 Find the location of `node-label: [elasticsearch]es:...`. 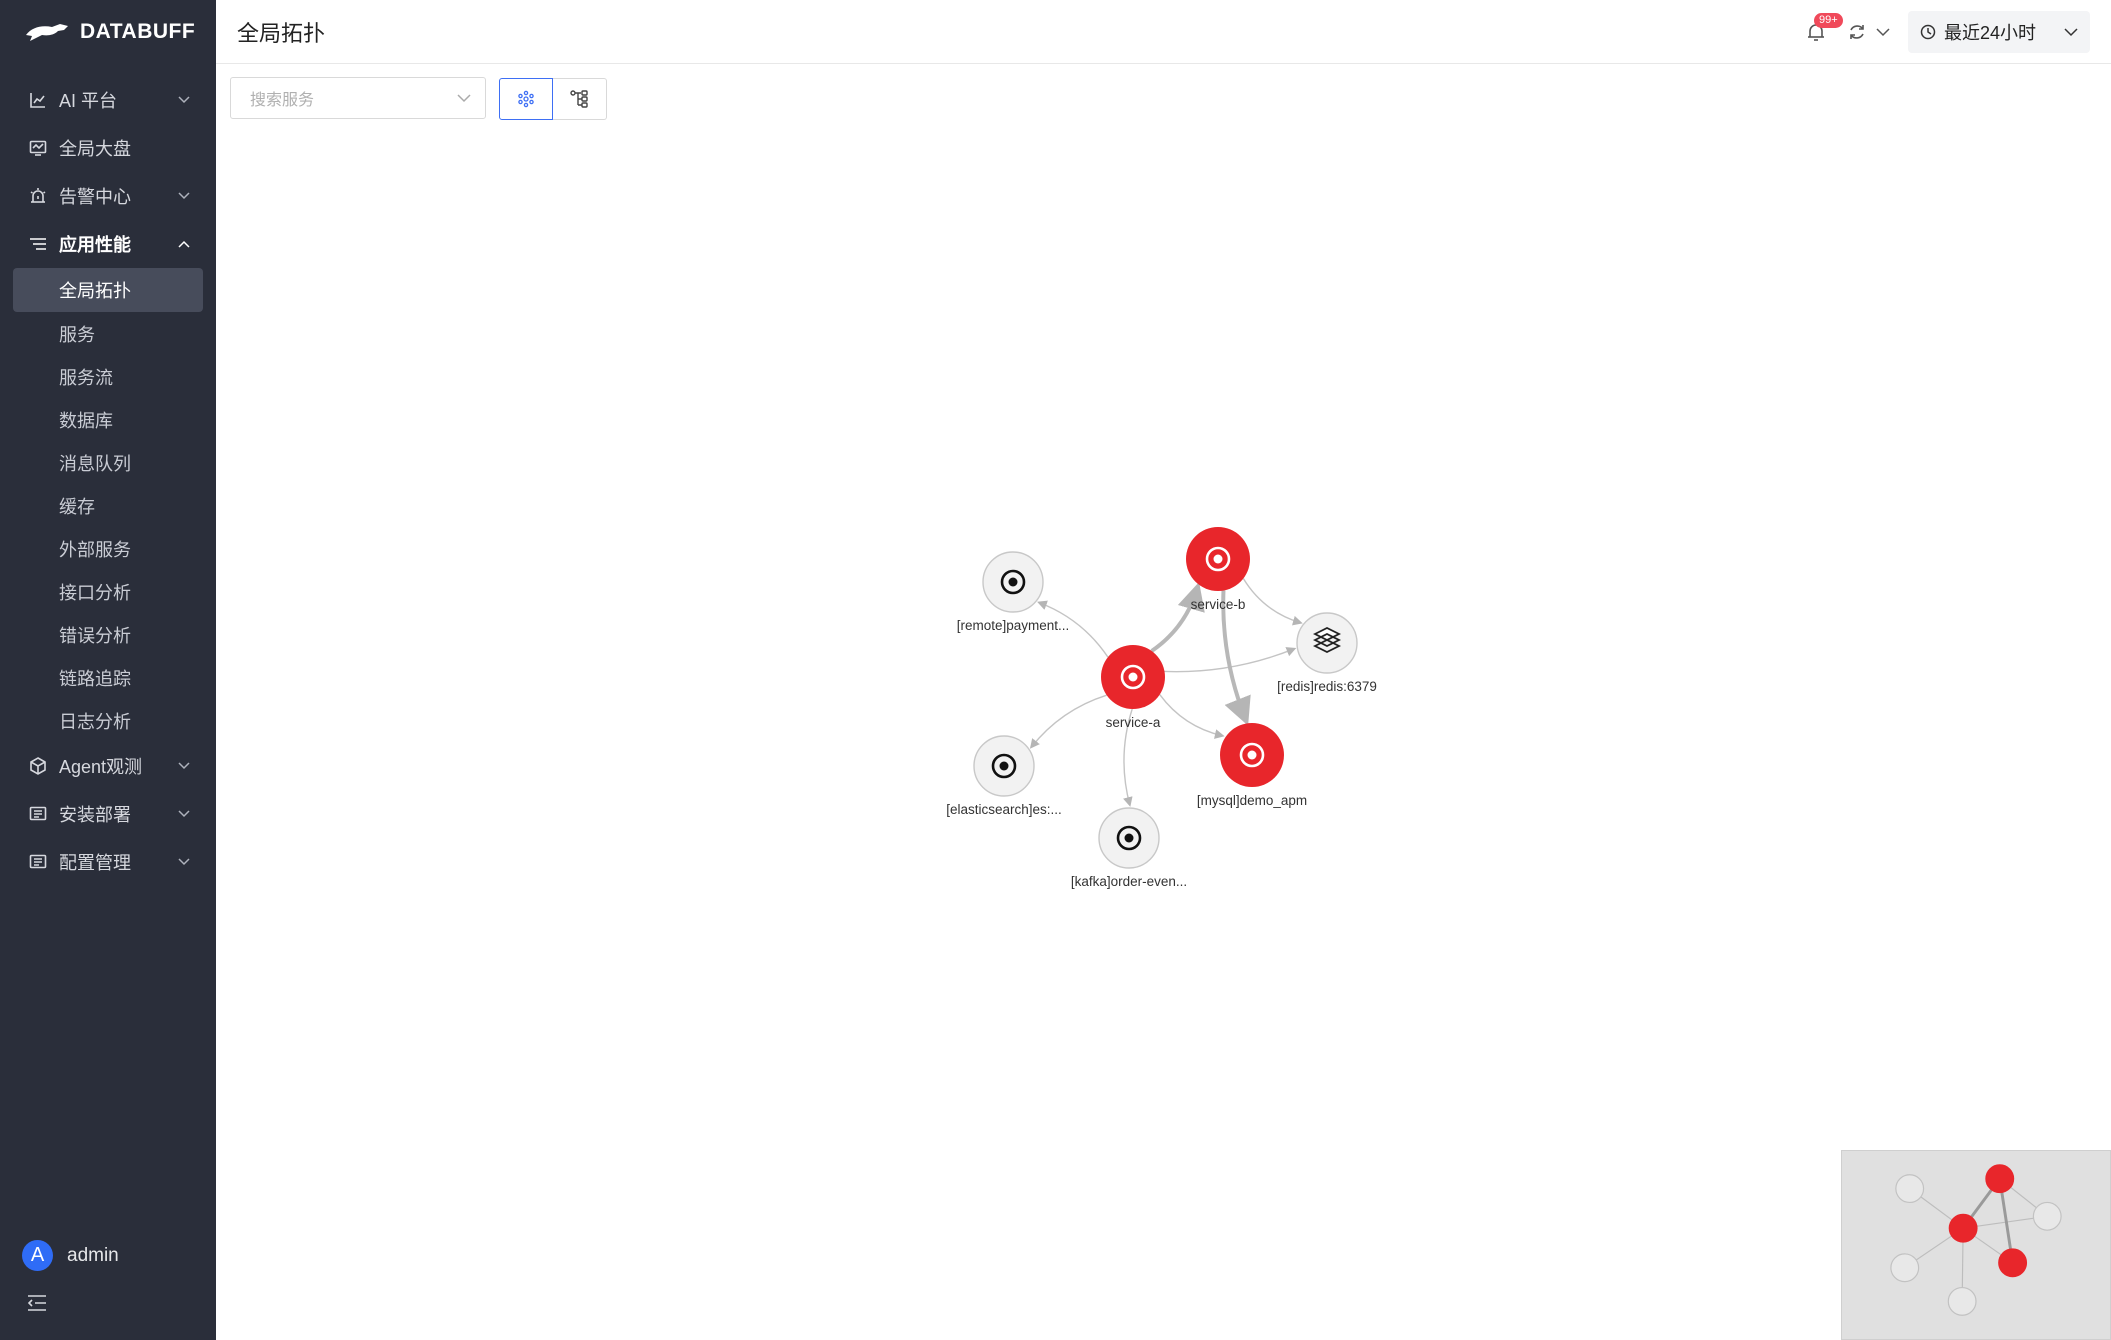

node-label: [elasticsearch]es:... is located at coordinates (1004, 809).